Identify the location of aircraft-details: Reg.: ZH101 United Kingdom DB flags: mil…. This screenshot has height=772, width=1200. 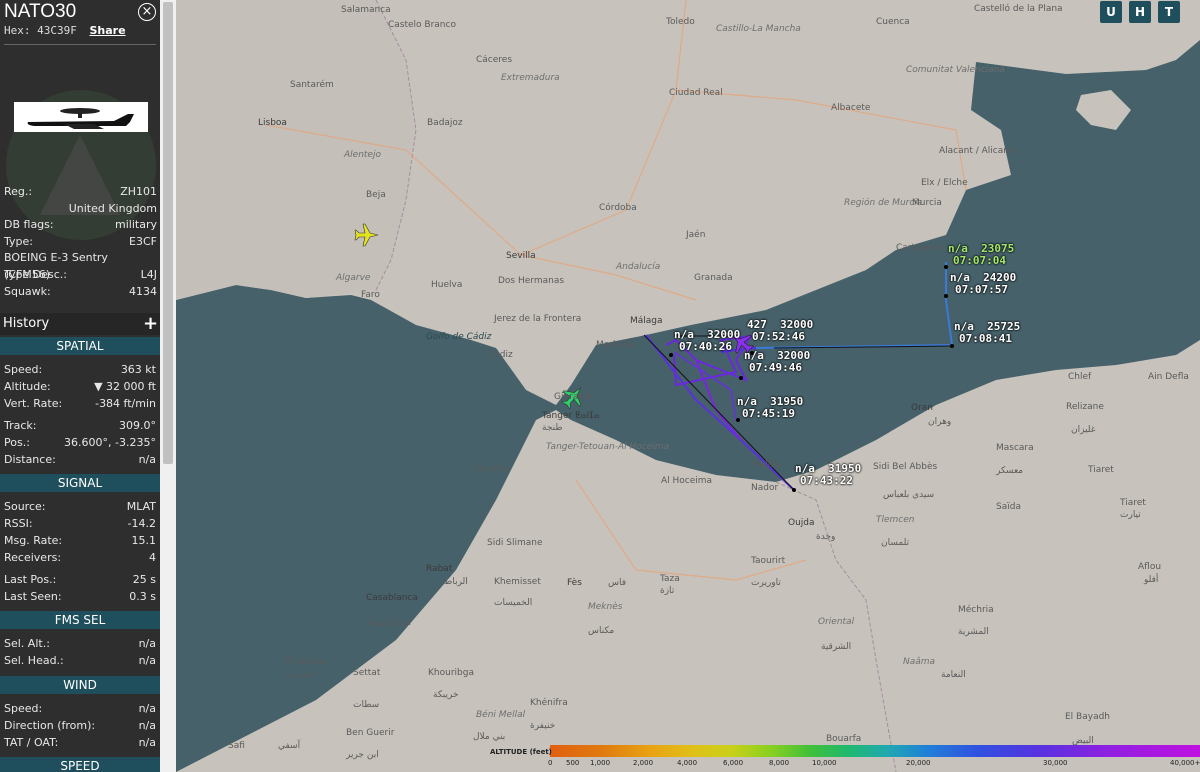
(80, 242).